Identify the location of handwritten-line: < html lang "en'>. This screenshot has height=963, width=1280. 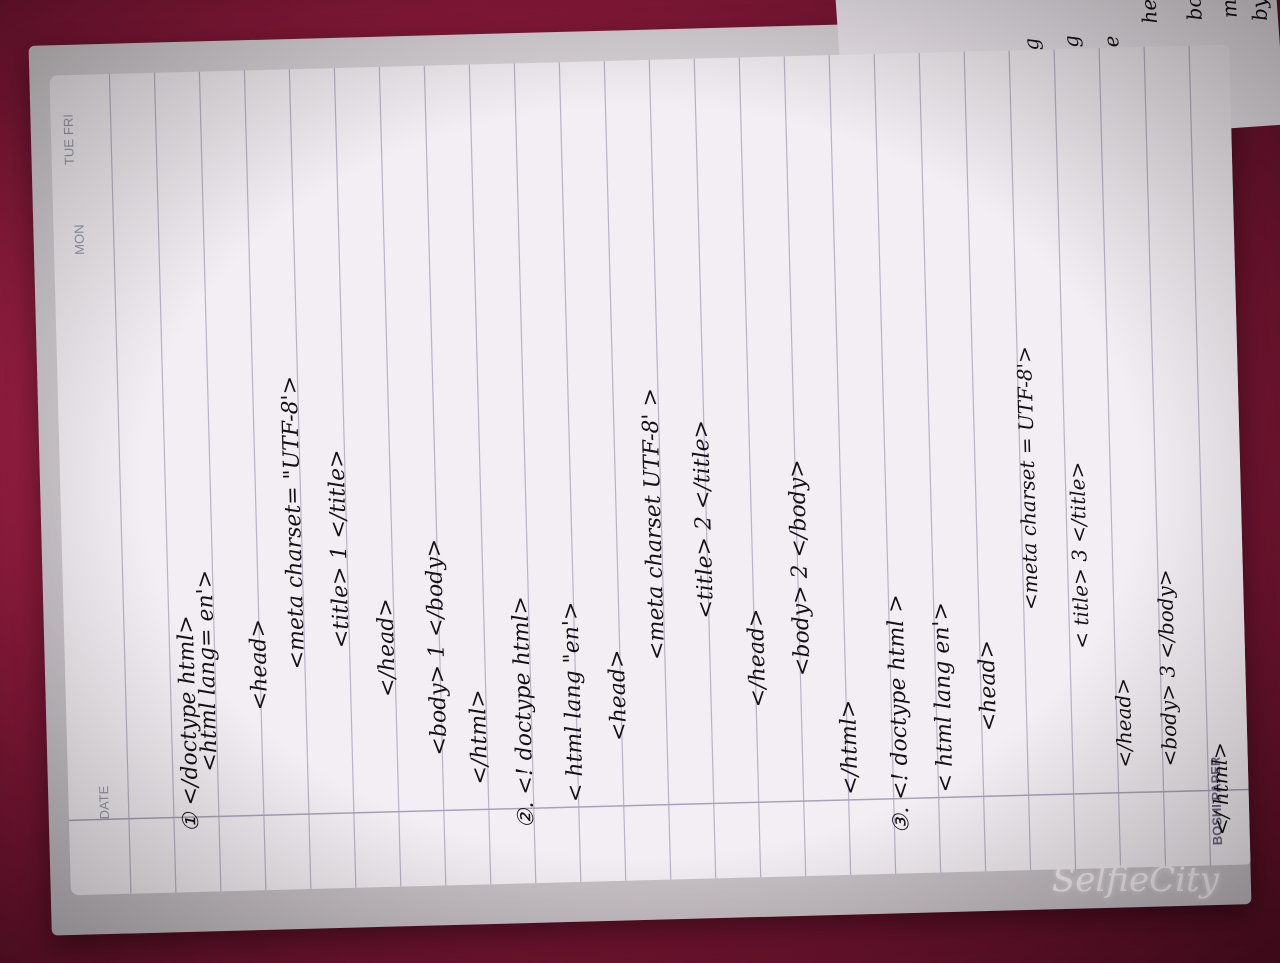
(573, 702).